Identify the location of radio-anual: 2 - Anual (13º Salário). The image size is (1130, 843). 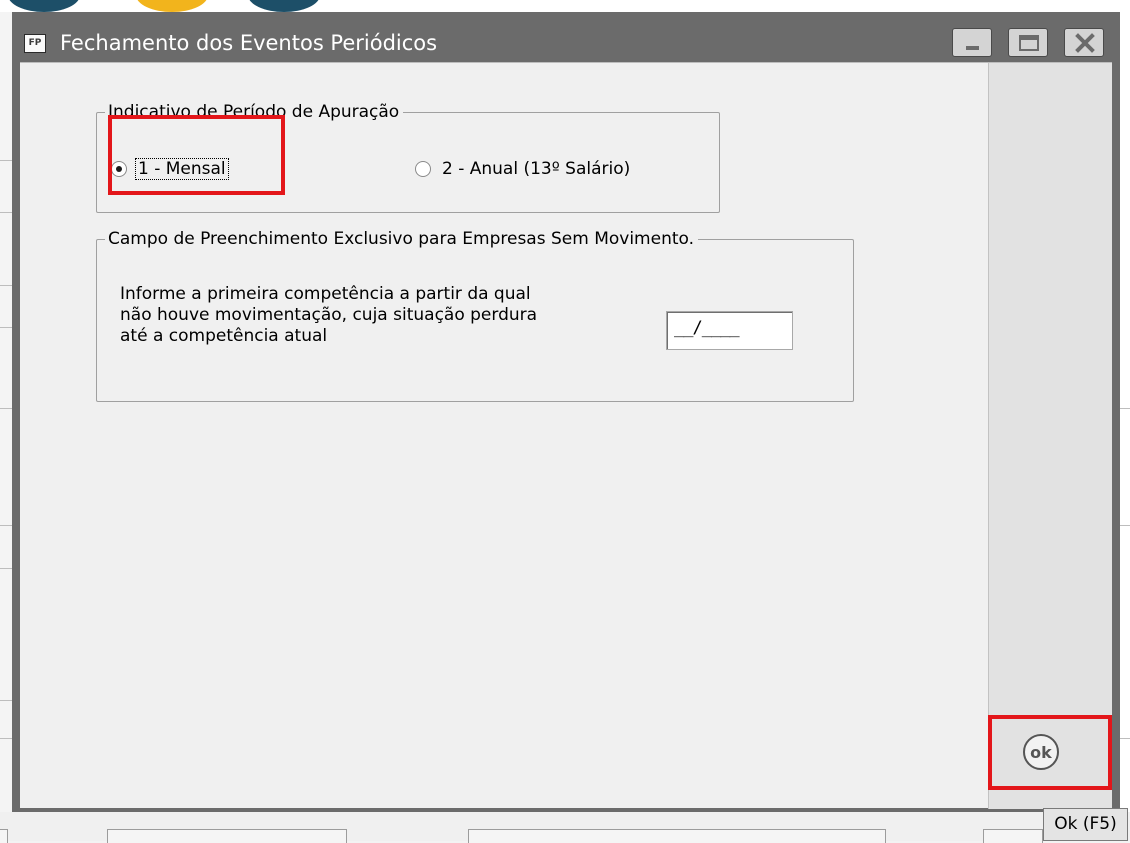
(523, 169).